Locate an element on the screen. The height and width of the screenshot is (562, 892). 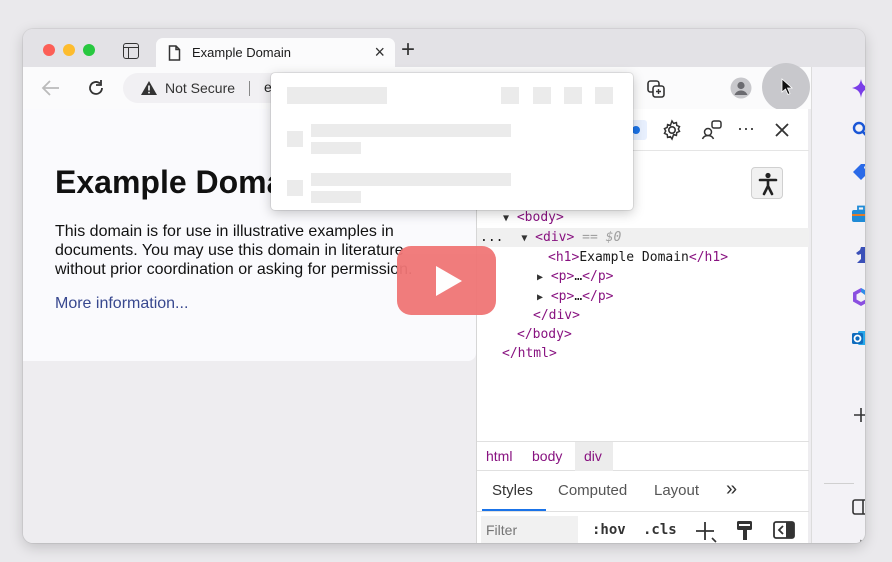
tab-computed: Computed is located at coordinates (592, 490).